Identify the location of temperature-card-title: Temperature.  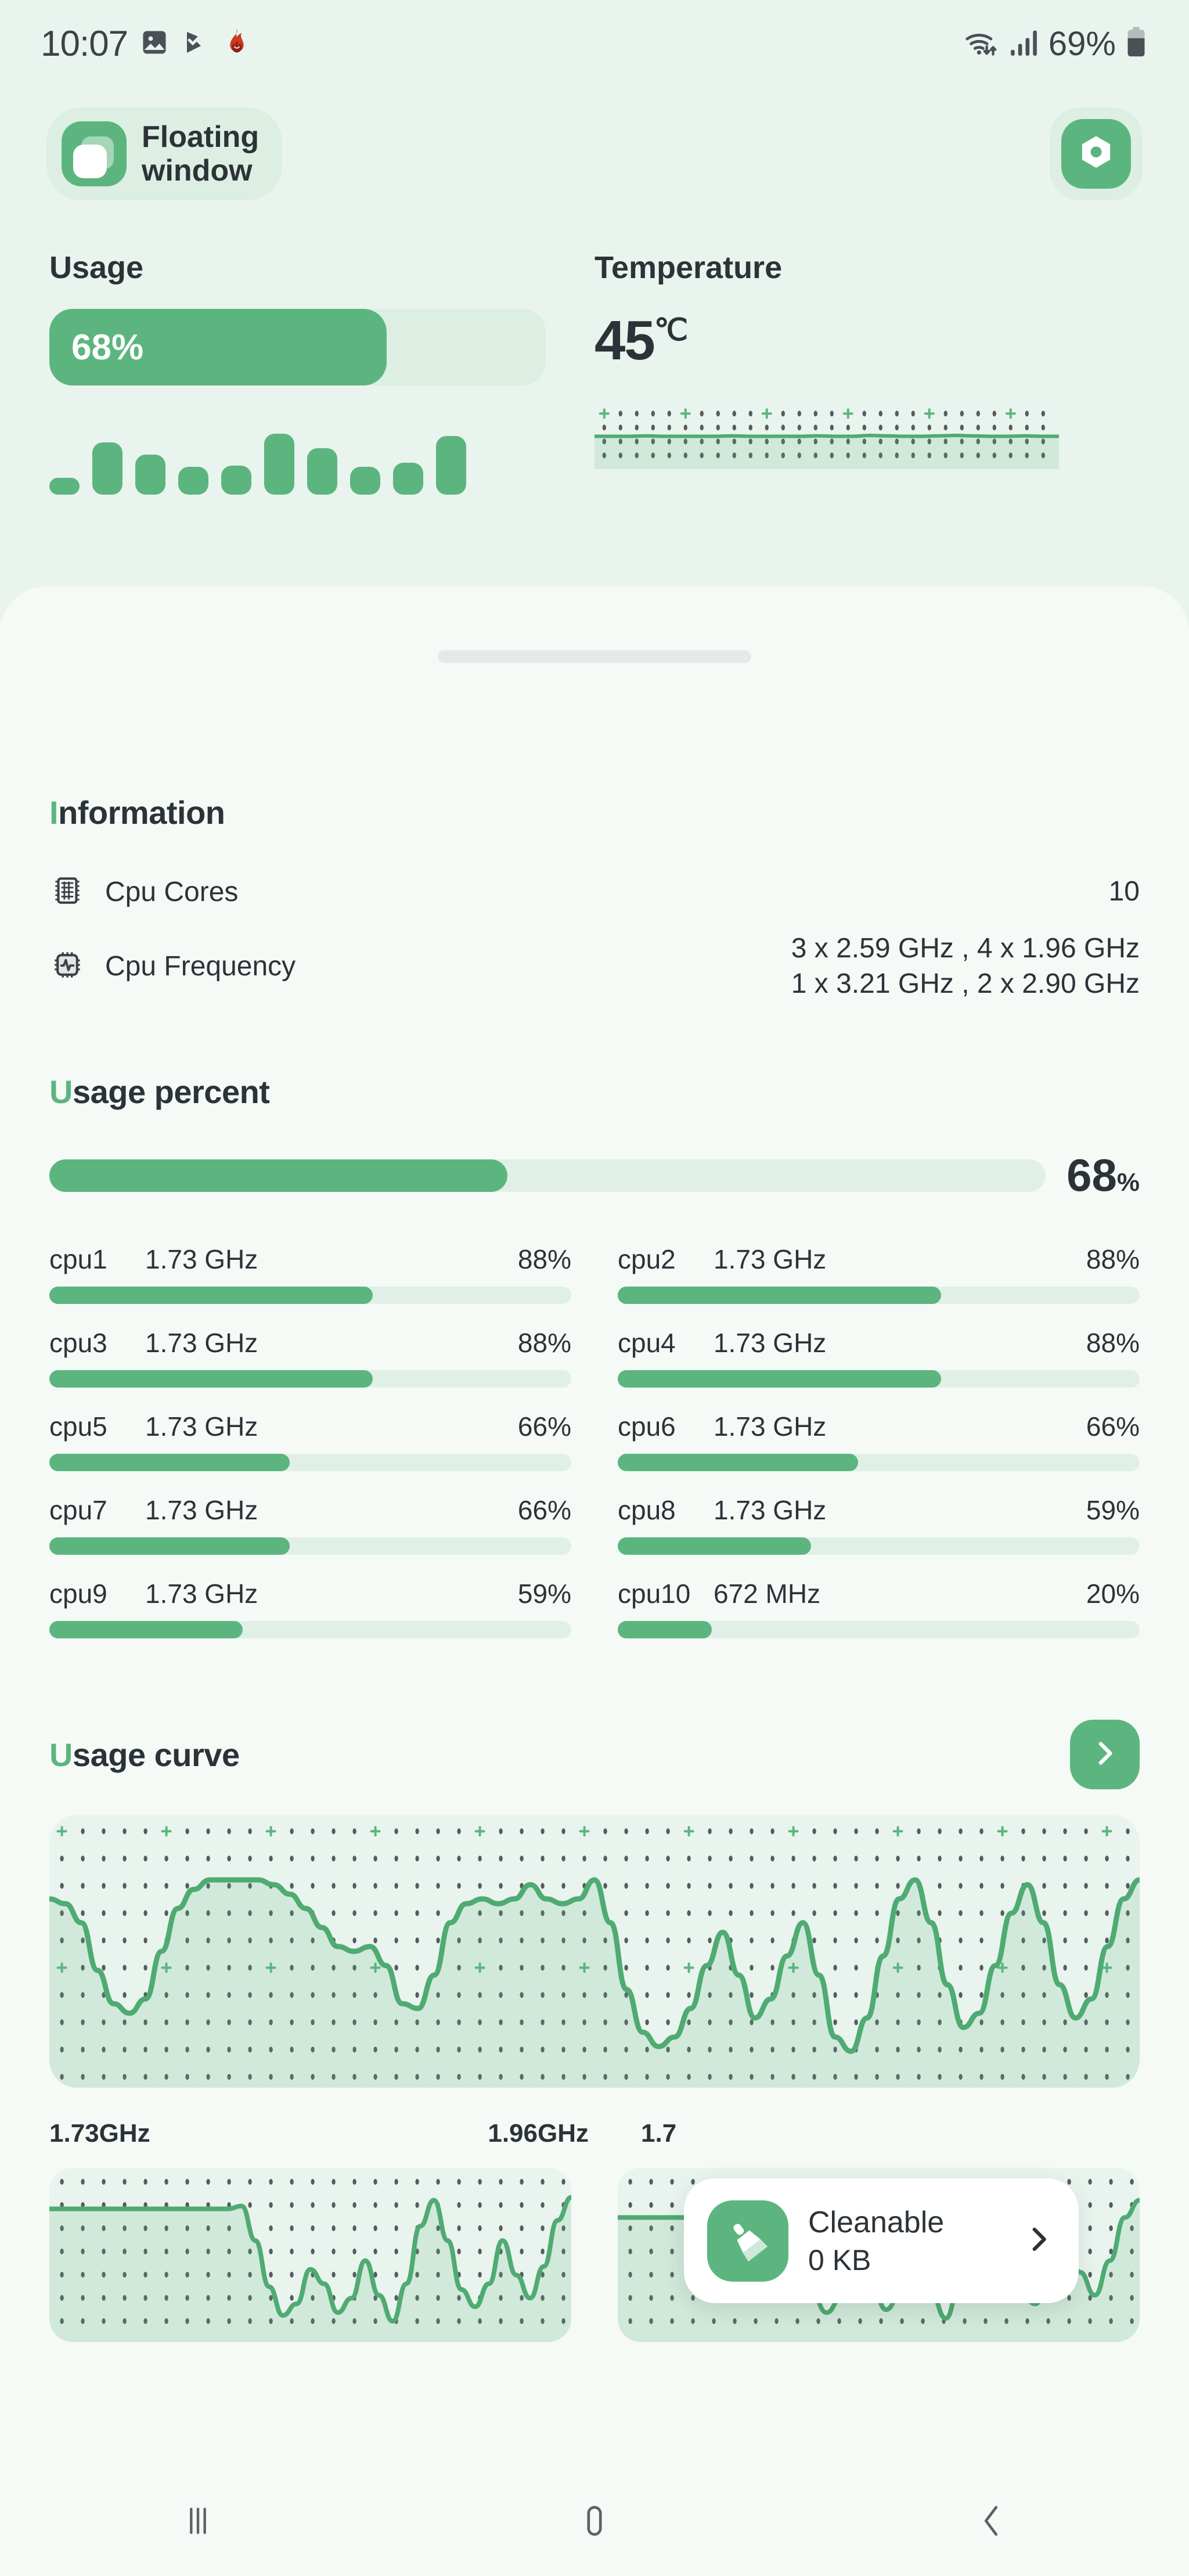
(688, 267).